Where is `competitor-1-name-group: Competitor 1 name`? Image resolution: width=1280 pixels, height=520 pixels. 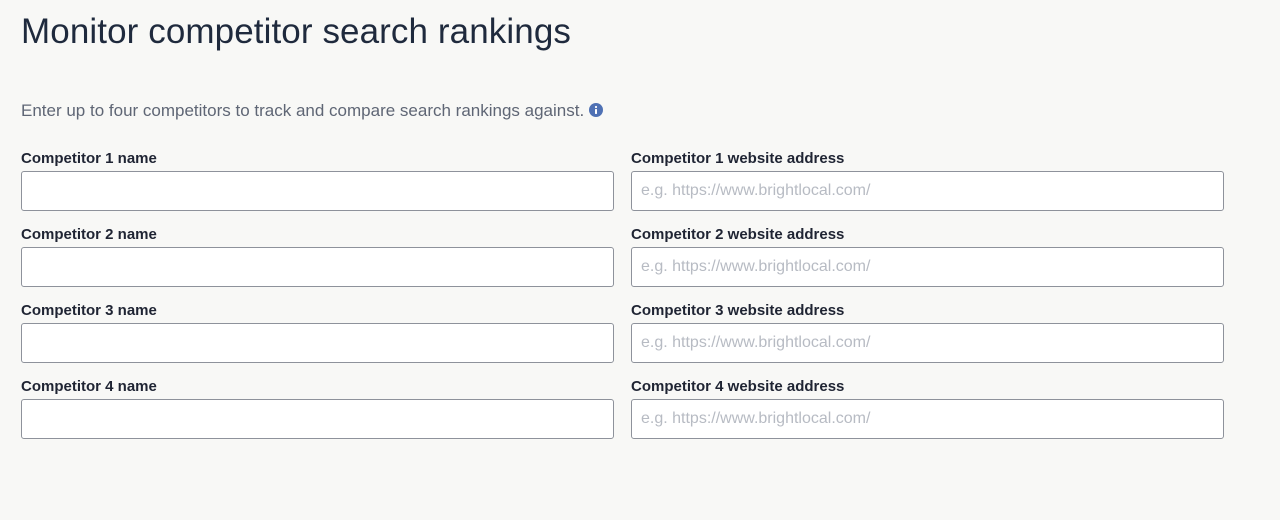
competitor-1-name-group: Competitor 1 name is located at coordinates (317, 188).